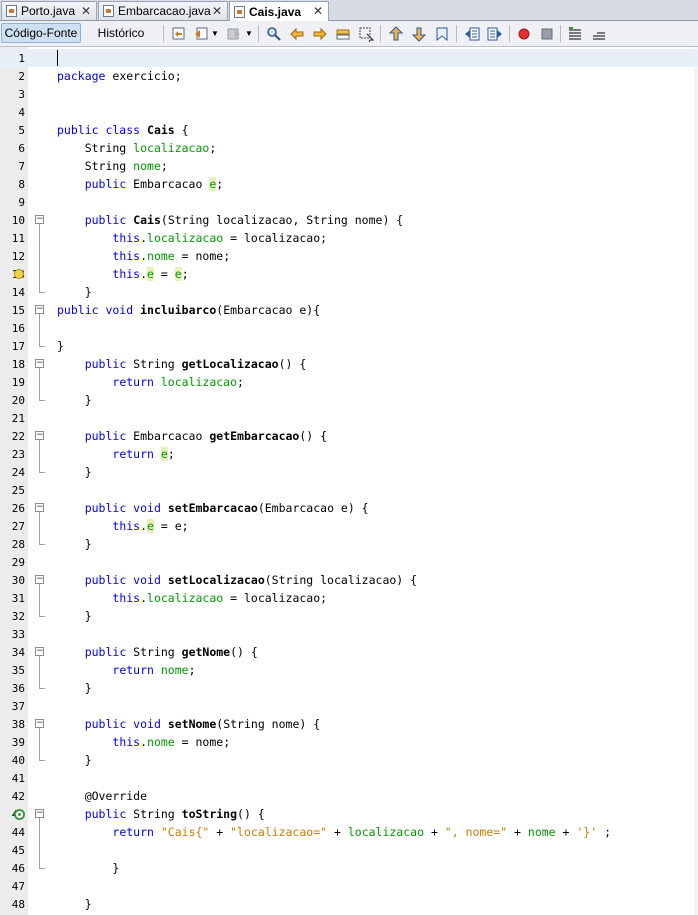 The image size is (698, 915). I want to click on code-line: 17}, so click(349, 346).